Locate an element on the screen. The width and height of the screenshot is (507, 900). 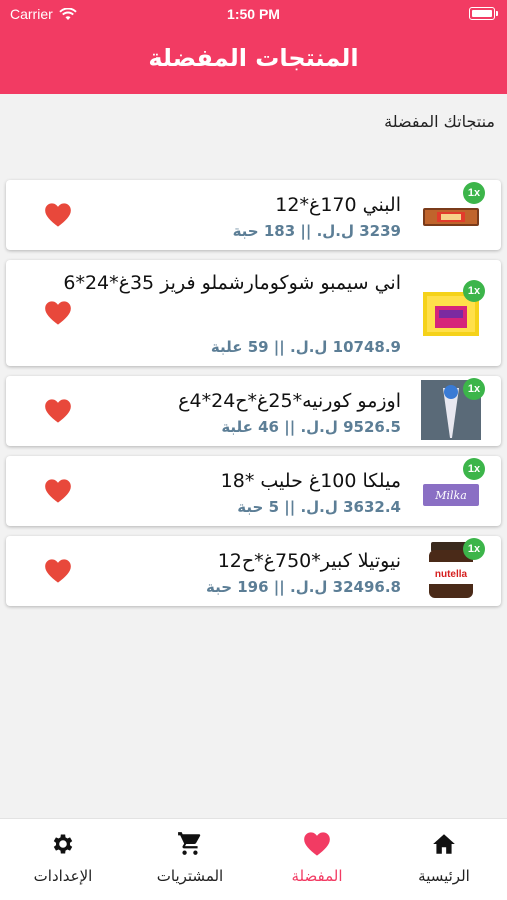
tab-settings: الإعدادات is located at coordinates (63, 859).